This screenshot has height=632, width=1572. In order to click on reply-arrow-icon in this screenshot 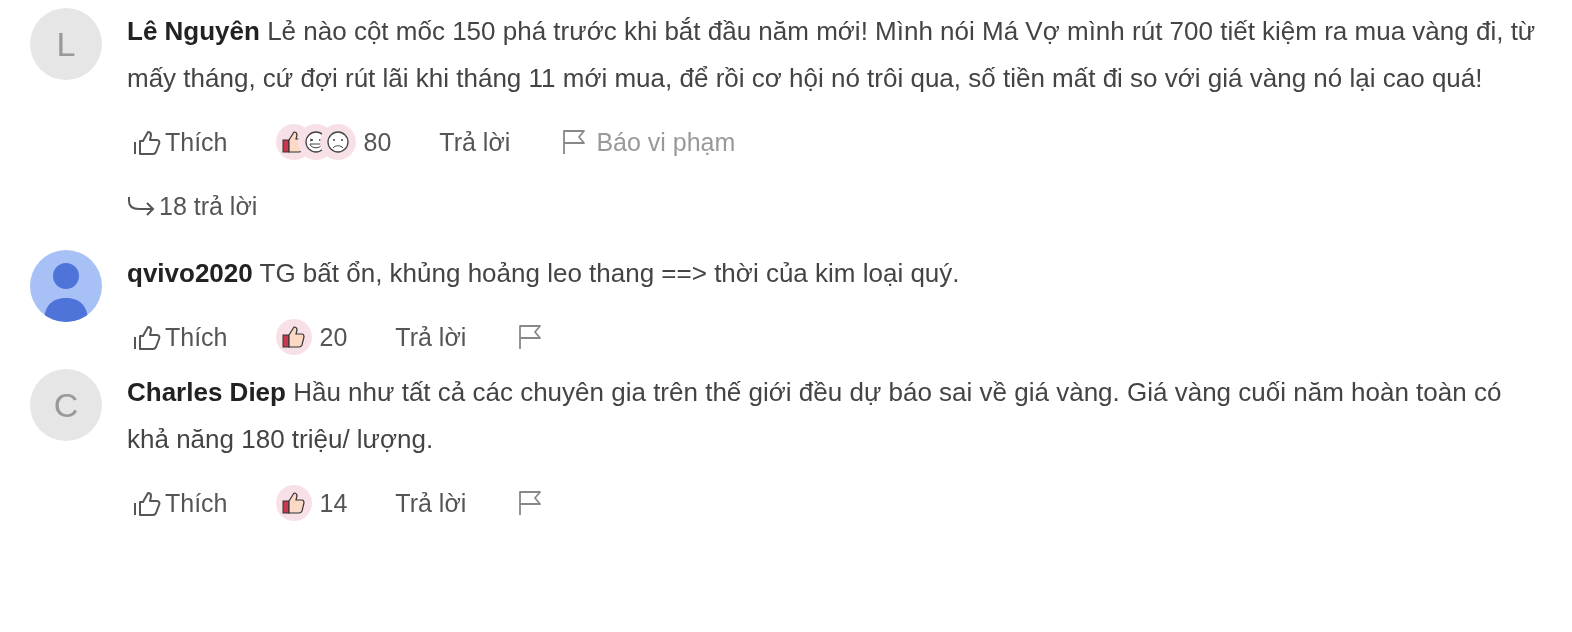, I will do `click(141, 206)`.